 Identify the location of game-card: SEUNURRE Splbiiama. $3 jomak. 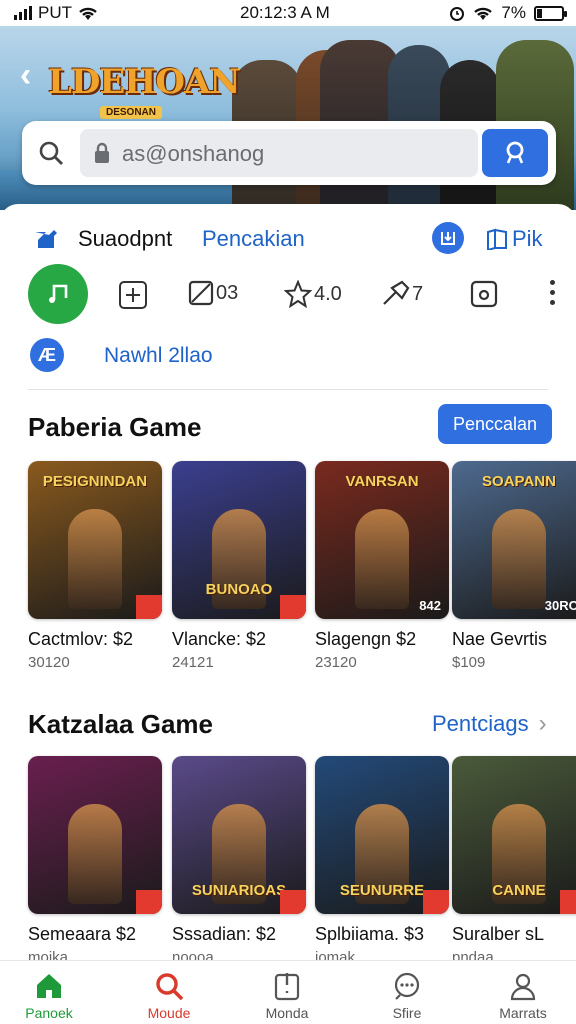
(382, 861).